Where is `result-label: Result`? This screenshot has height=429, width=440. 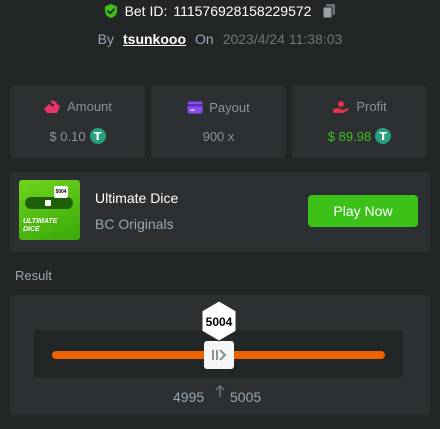 result-label: Result is located at coordinates (33, 275).